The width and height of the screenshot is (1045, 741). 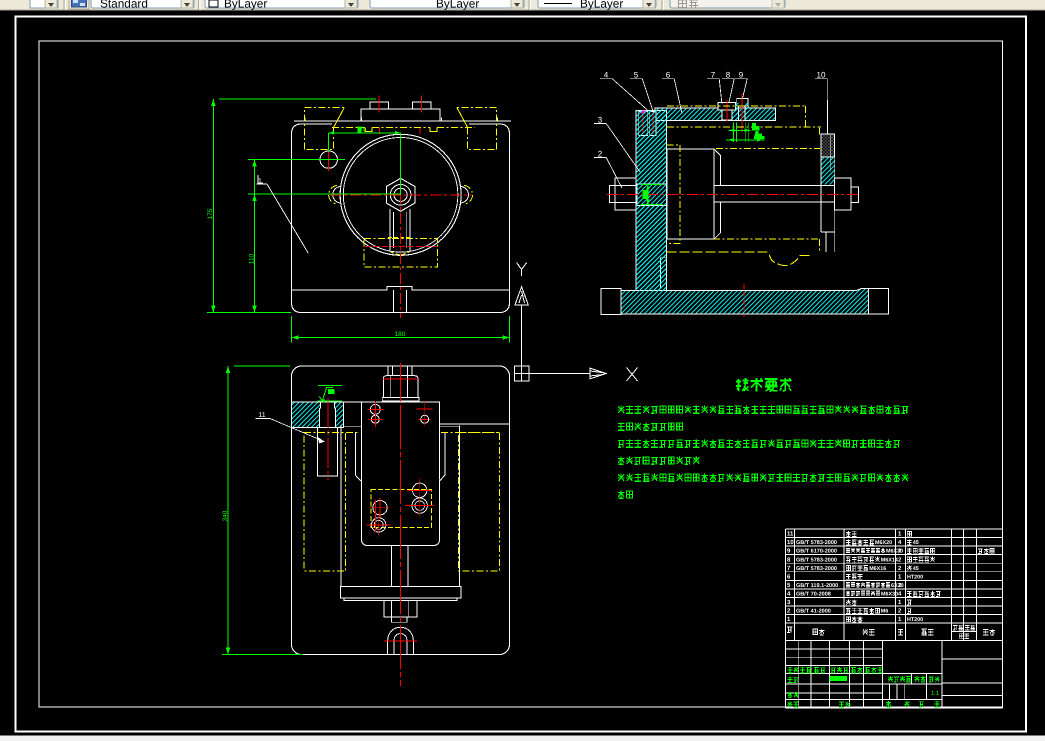 What do you see at coordinates (813, 594) in the screenshot?
I see `svg-text: GB/T 70-2008` at bounding box center [813, 594].